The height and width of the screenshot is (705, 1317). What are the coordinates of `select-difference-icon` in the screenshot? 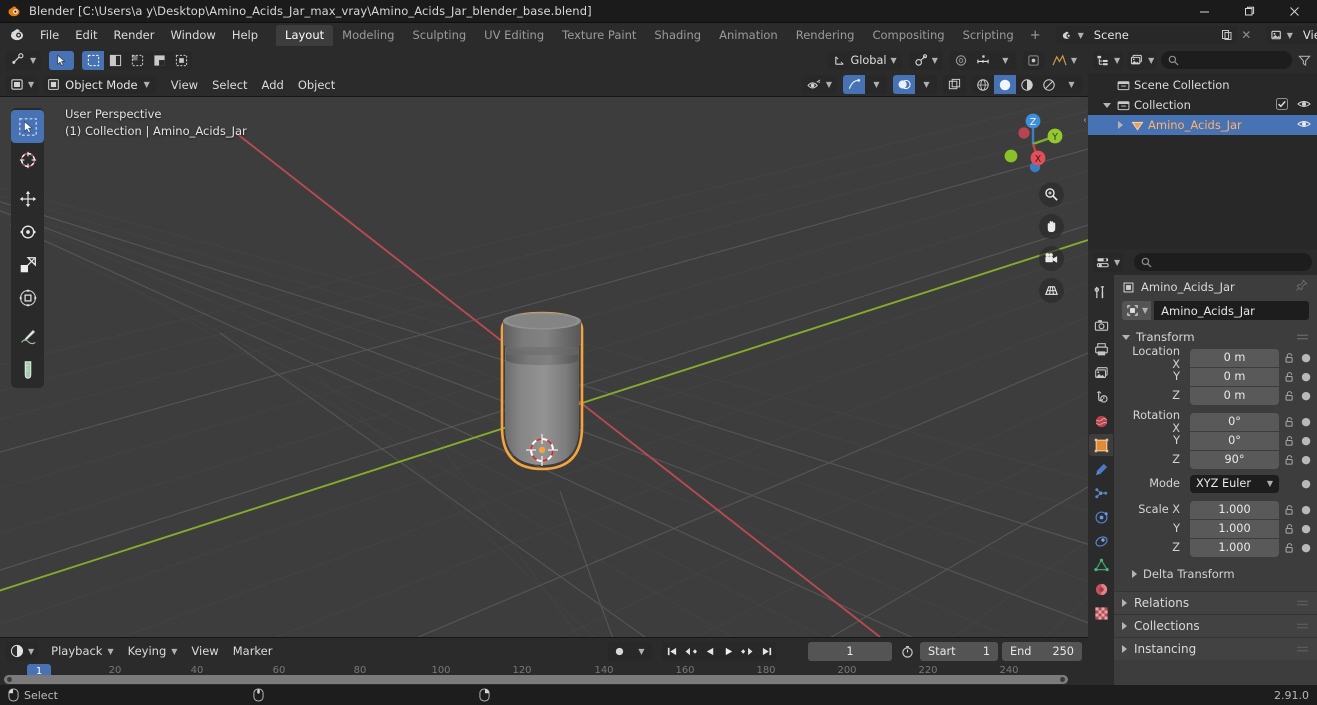 It's located at (159, 60).